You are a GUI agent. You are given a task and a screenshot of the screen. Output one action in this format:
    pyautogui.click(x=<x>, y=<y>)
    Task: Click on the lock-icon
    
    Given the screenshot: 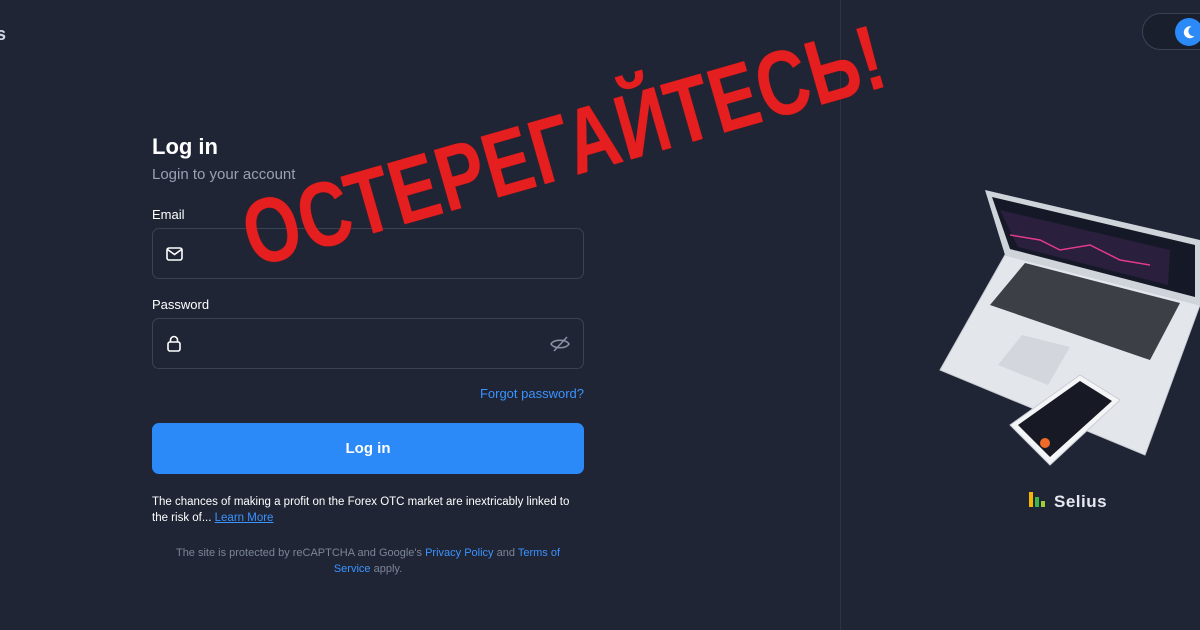 What is the action you would take?
    pyautogui.click(x=174, y=344)
    